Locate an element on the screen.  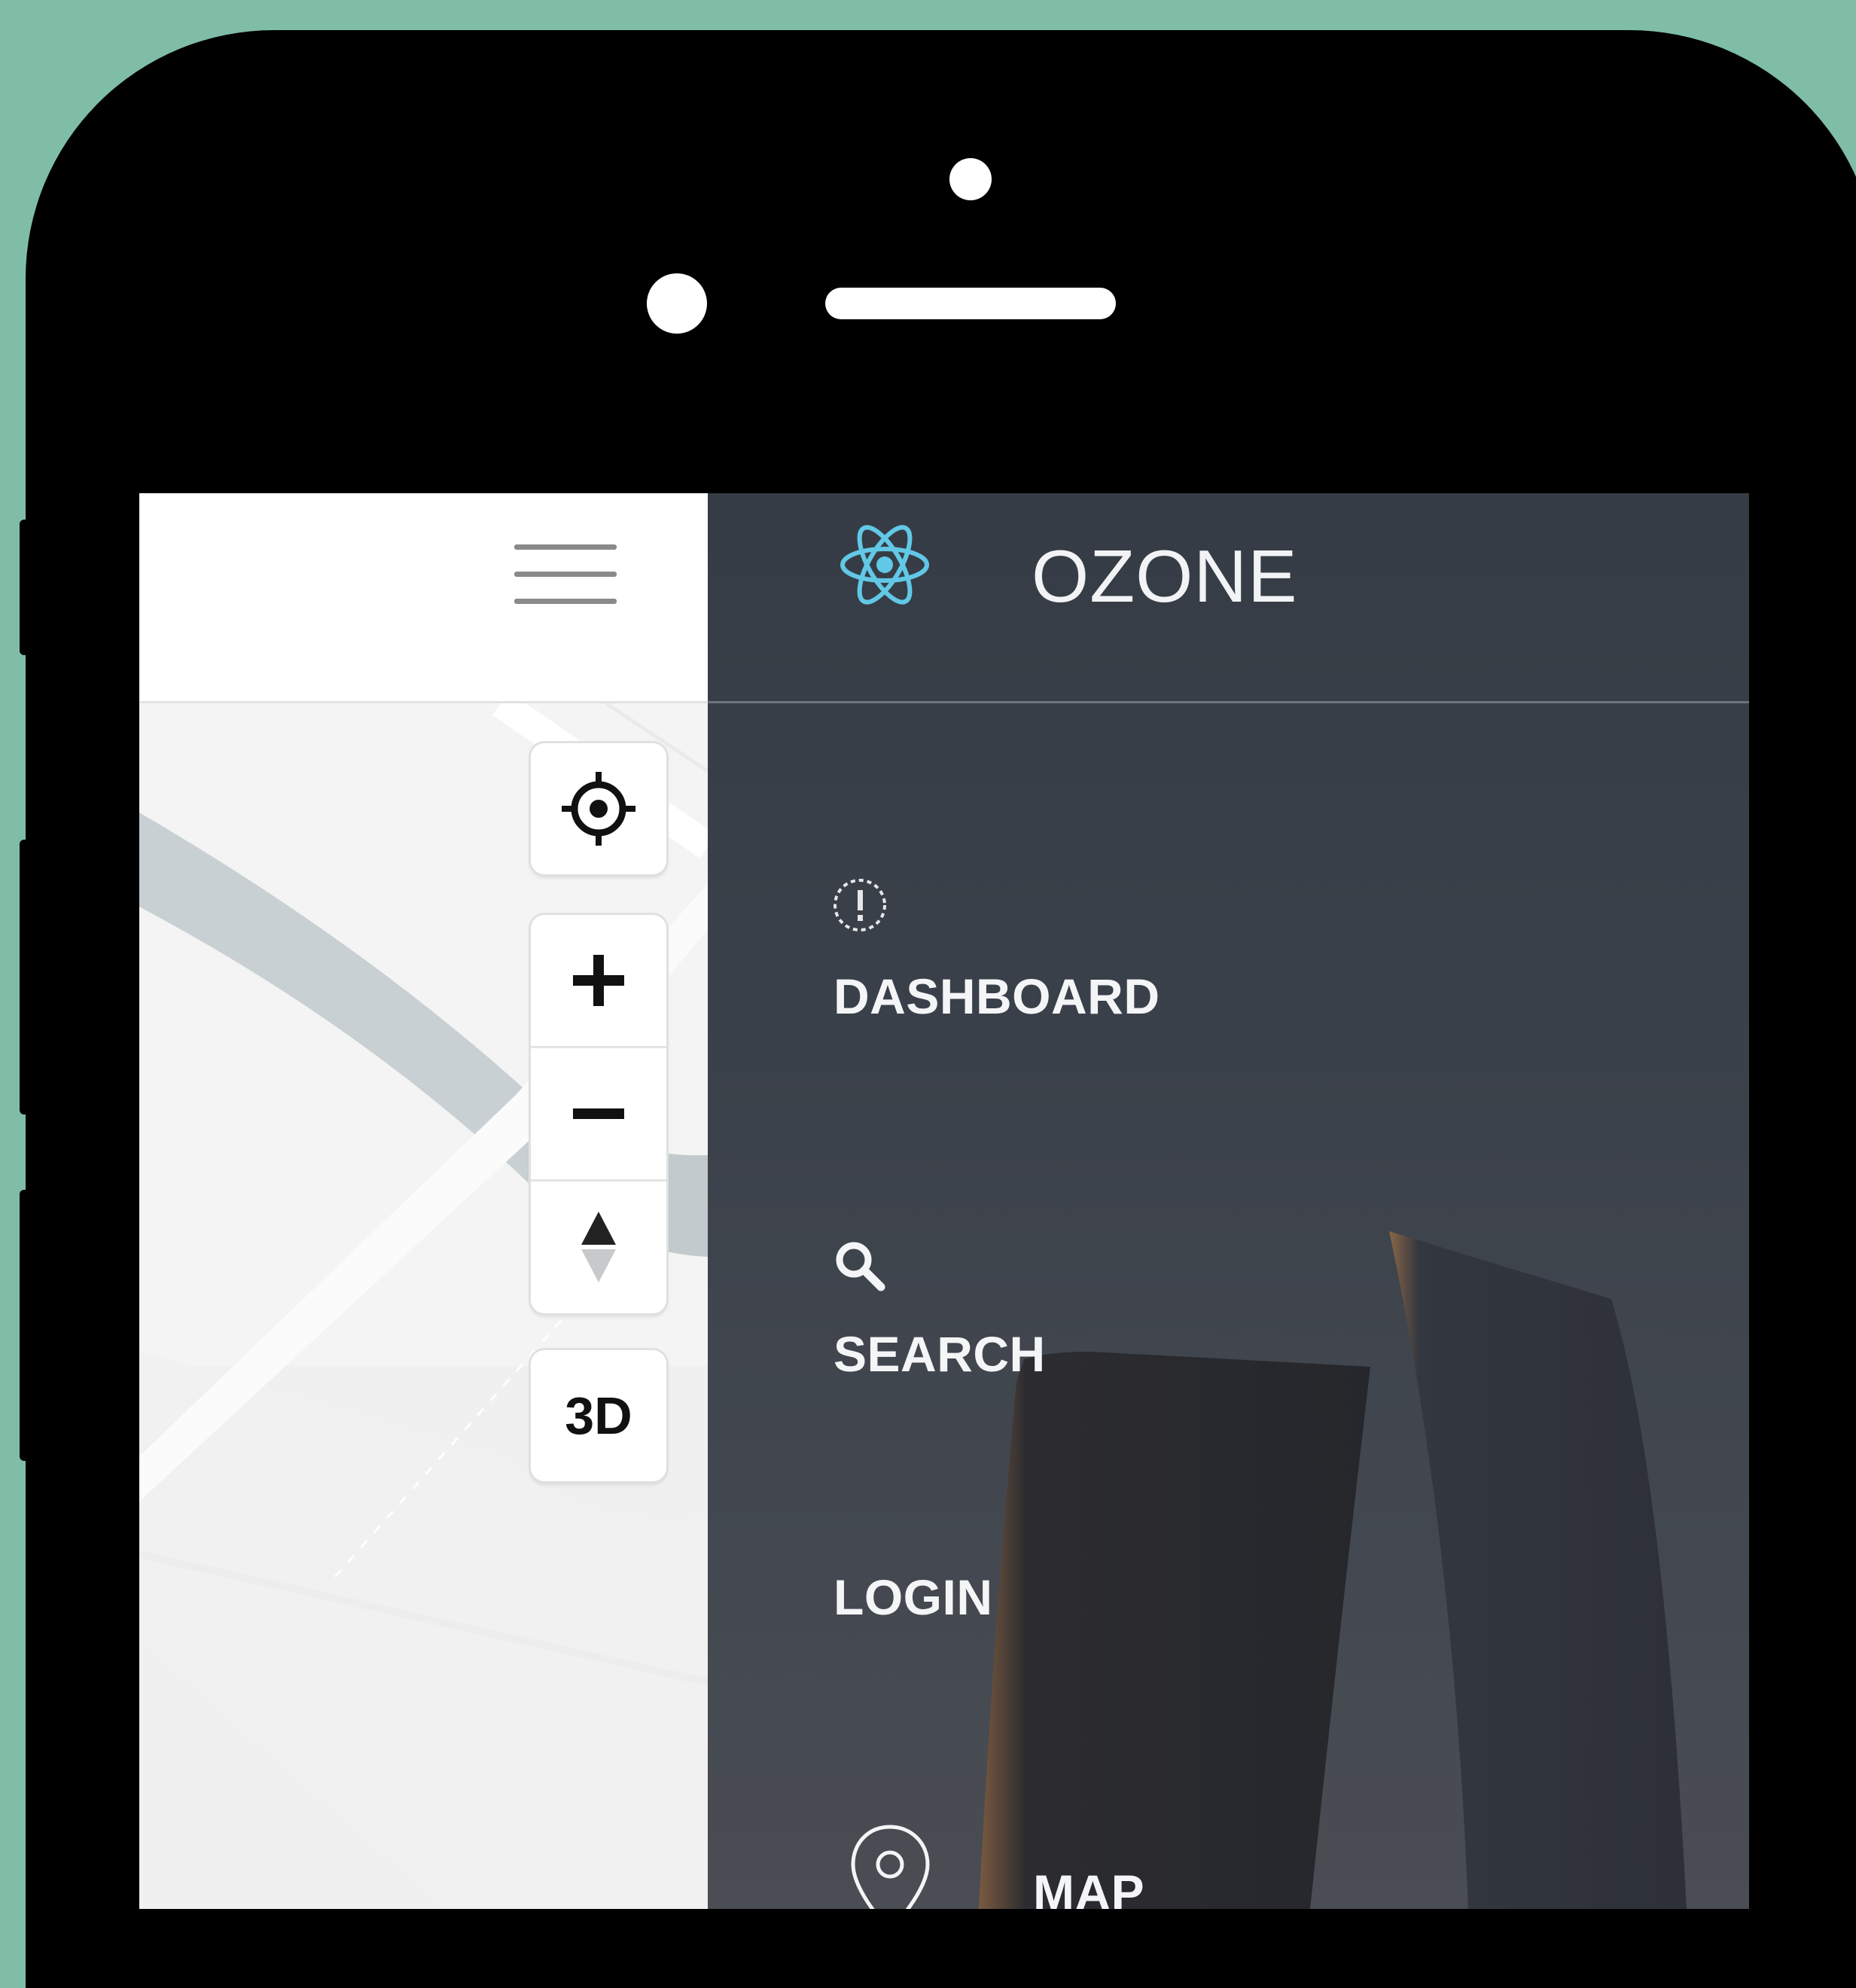
drawer-background-art is located at coordinates (1333, 1570).